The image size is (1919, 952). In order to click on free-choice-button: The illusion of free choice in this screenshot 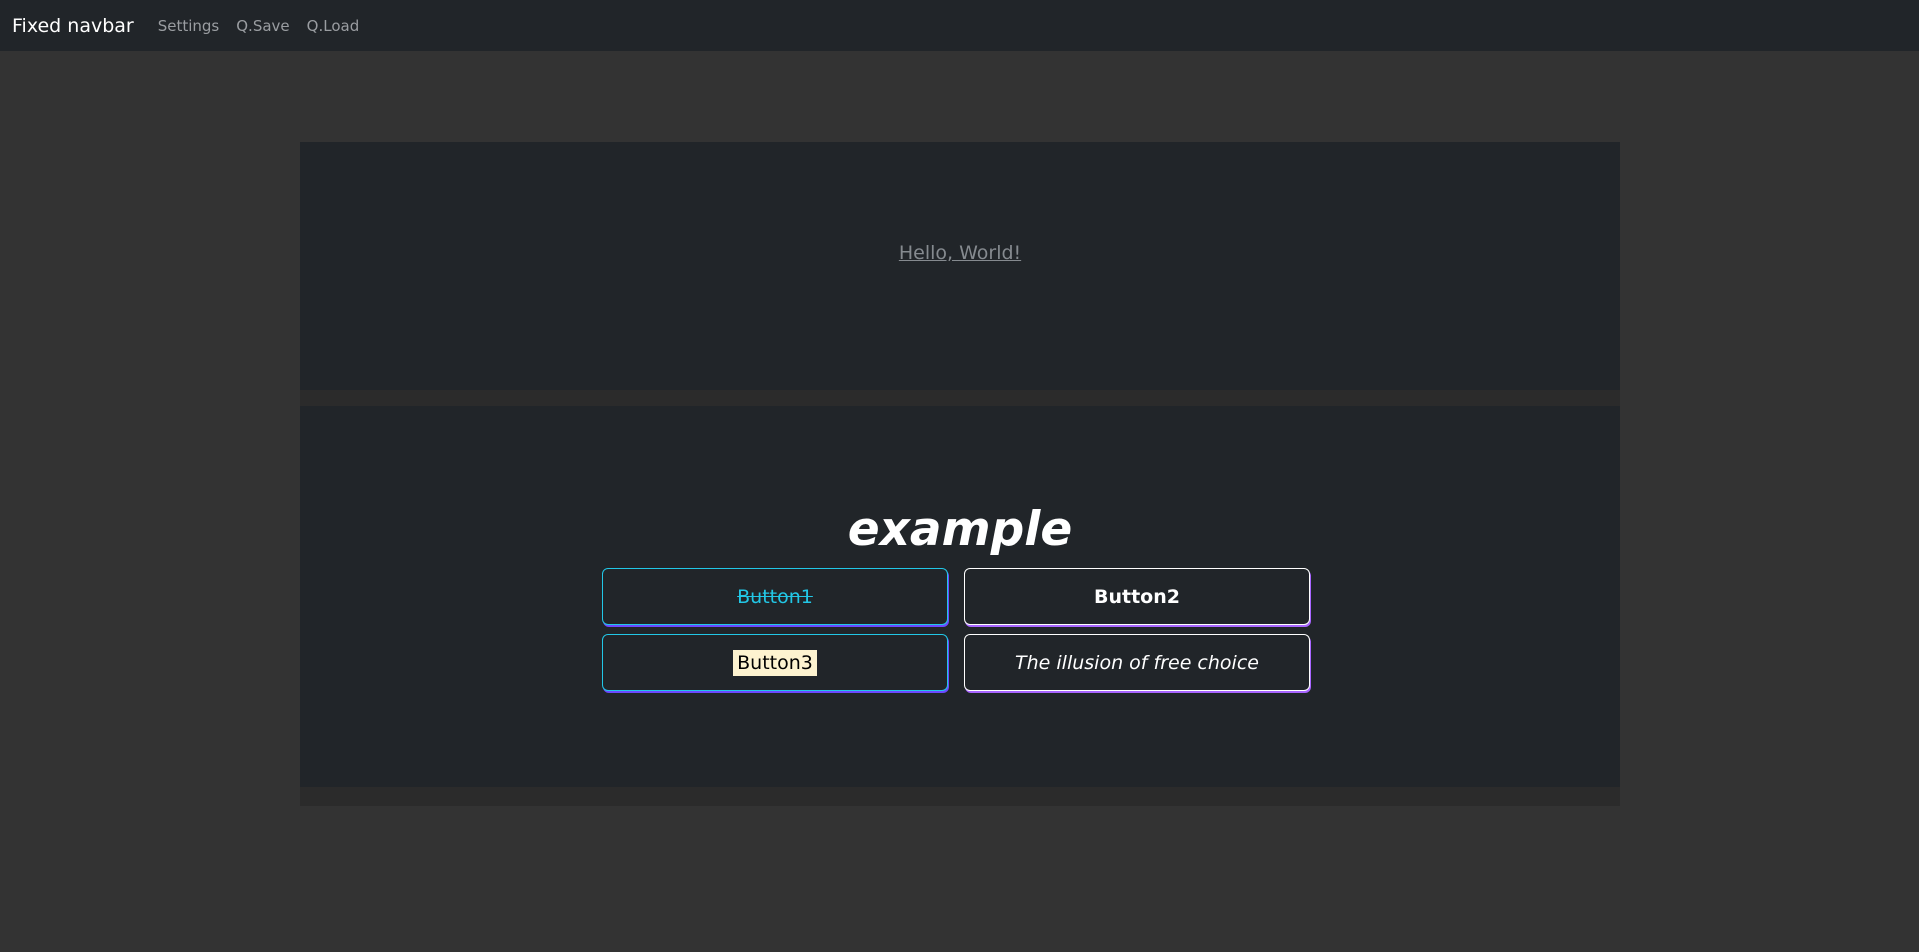, I will do `click(1137, 662)`.